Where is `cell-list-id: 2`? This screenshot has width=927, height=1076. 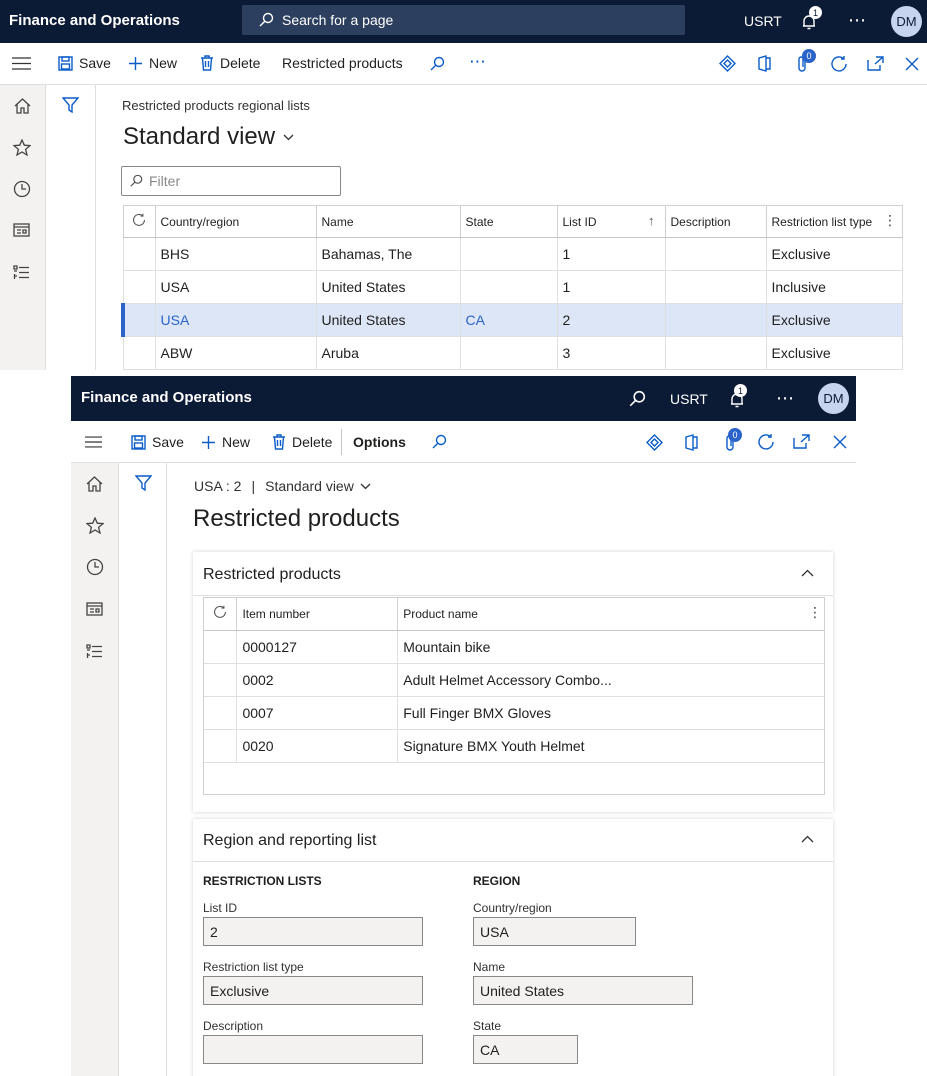 cell-list-id: 2 is located at coordinates (611, 320).